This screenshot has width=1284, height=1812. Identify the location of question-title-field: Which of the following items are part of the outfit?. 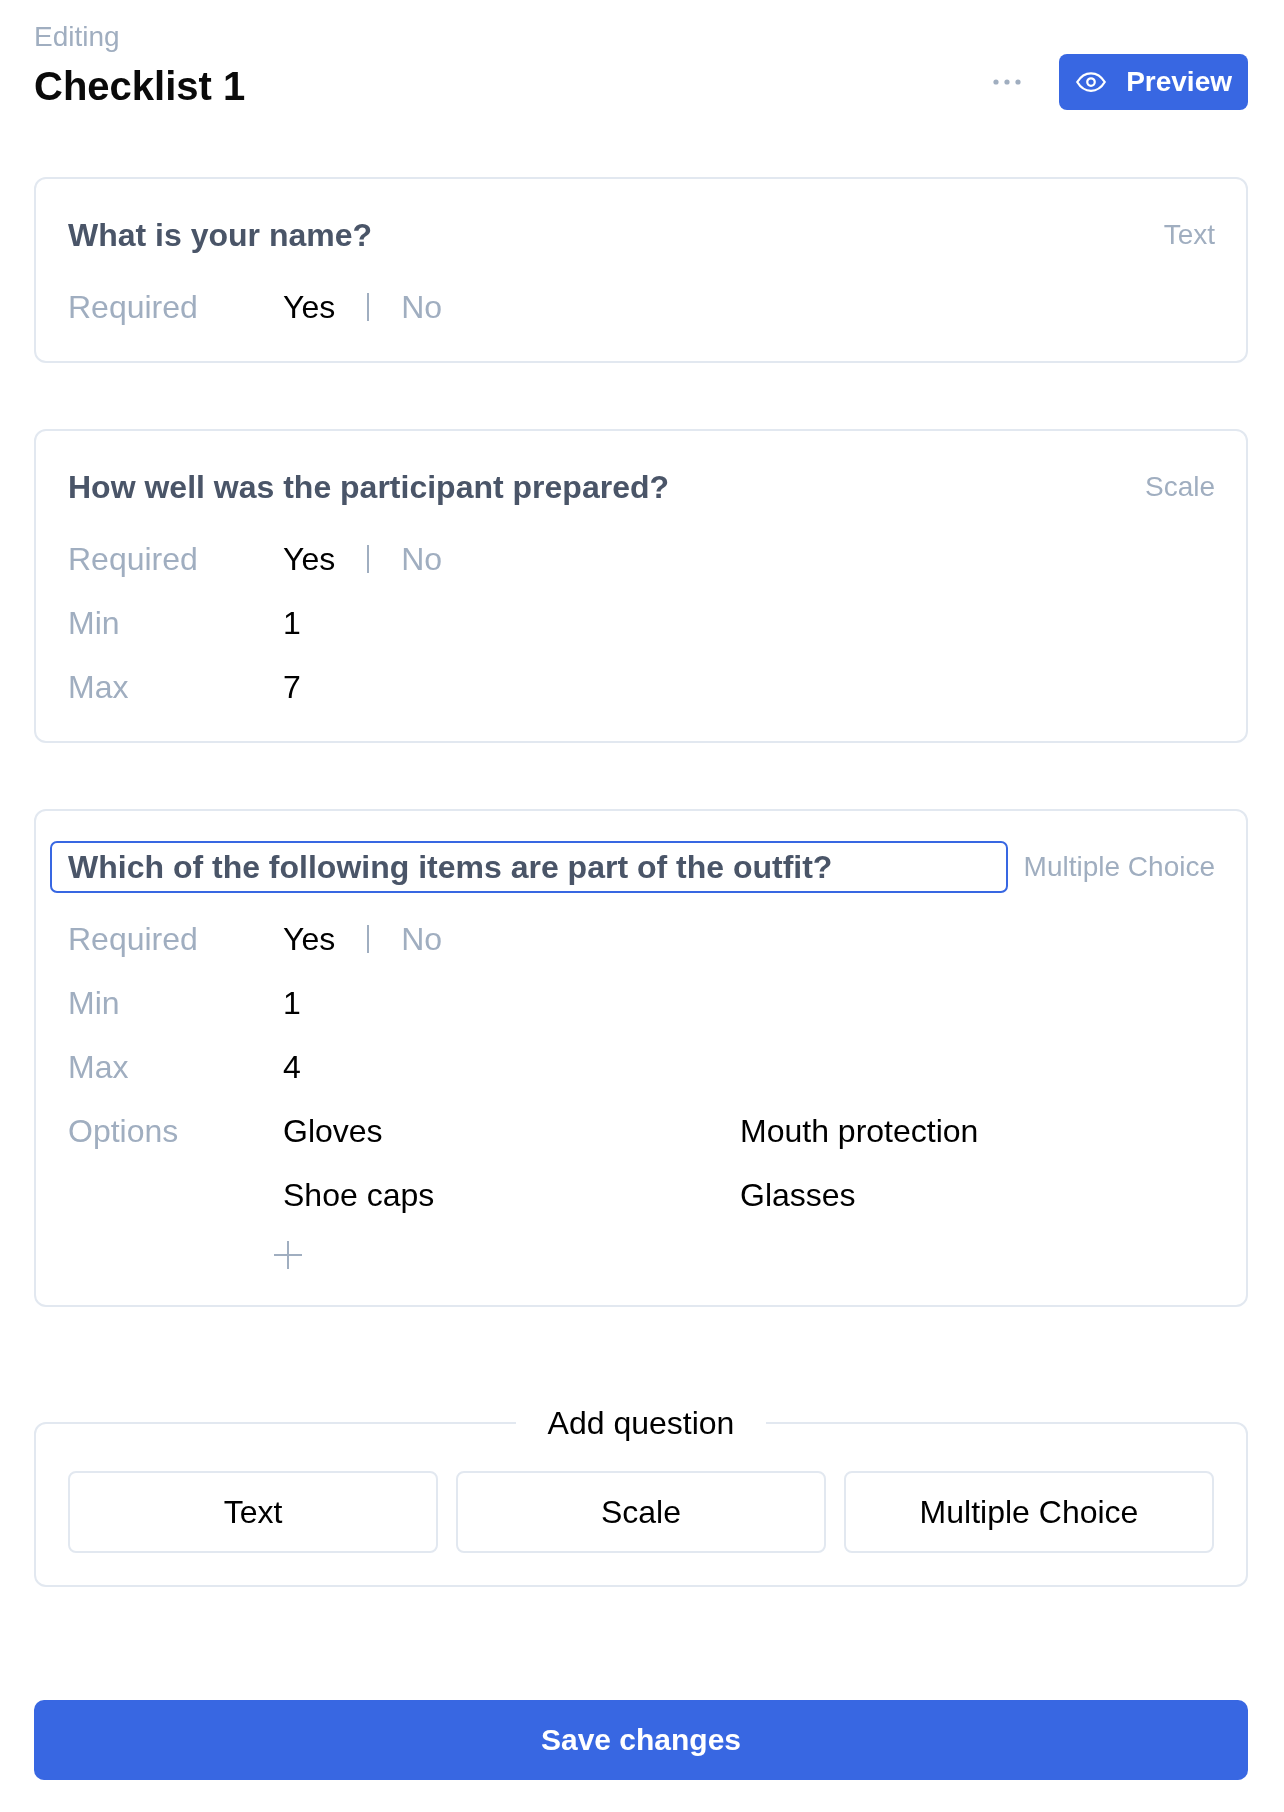
(529, 867).